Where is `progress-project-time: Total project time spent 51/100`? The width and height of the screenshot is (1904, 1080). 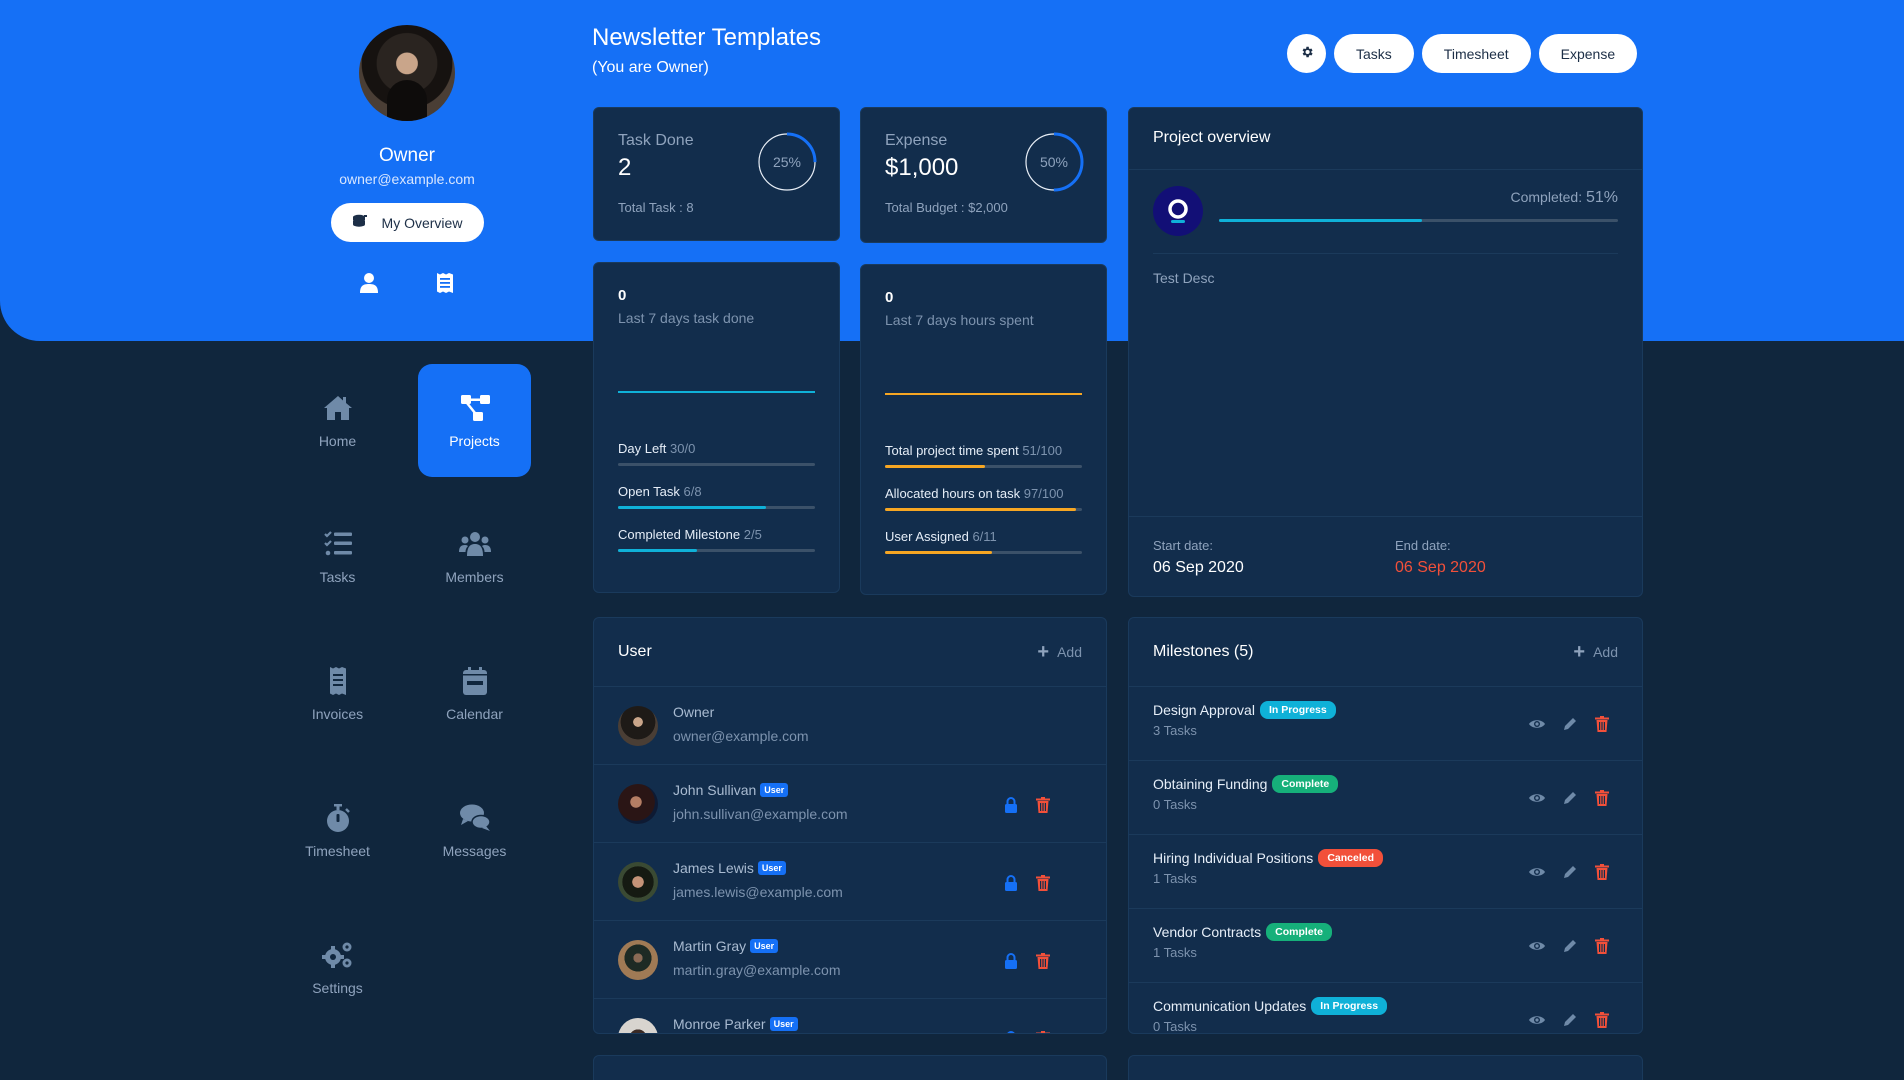 progress-project-time: Total project time spent 51/100 is located at coordinates (983, 455).